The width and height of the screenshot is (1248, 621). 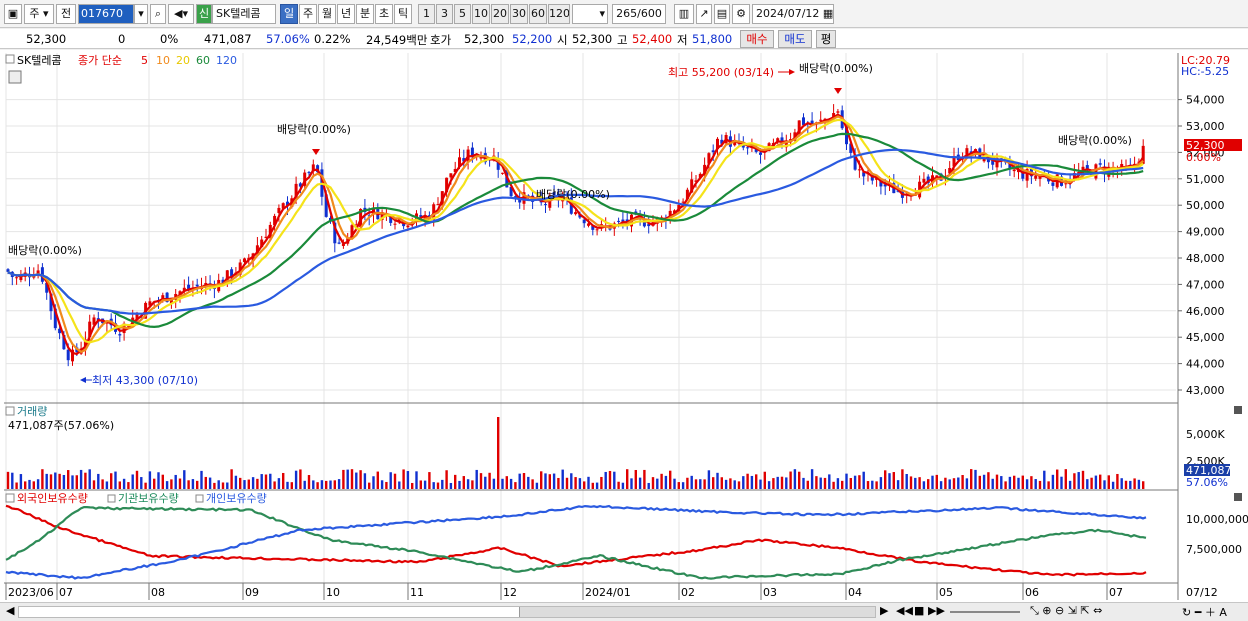 I want to click on count-field: 265/600, so click(x=639, y=14).